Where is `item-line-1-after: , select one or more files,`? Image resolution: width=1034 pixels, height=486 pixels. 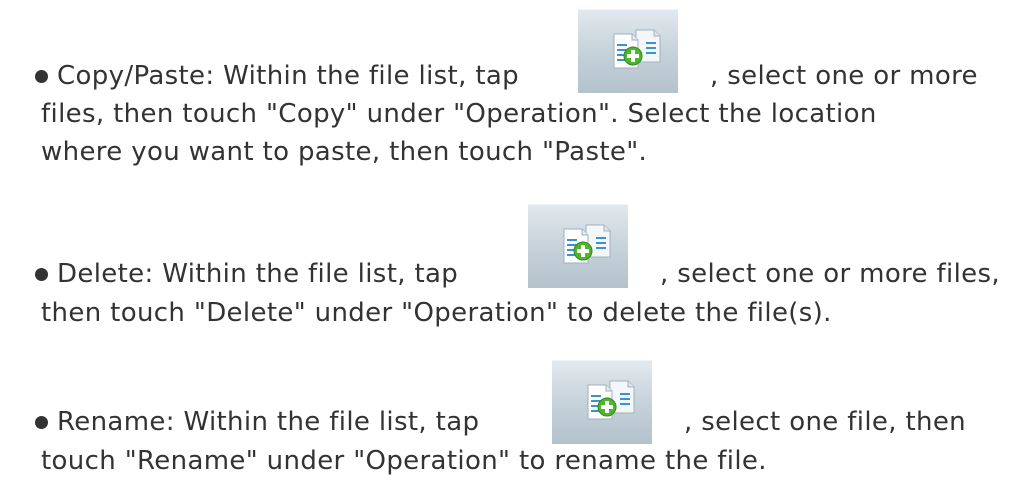 item-line-1-after: , select one or more files, is located at coordinates (830, 274).